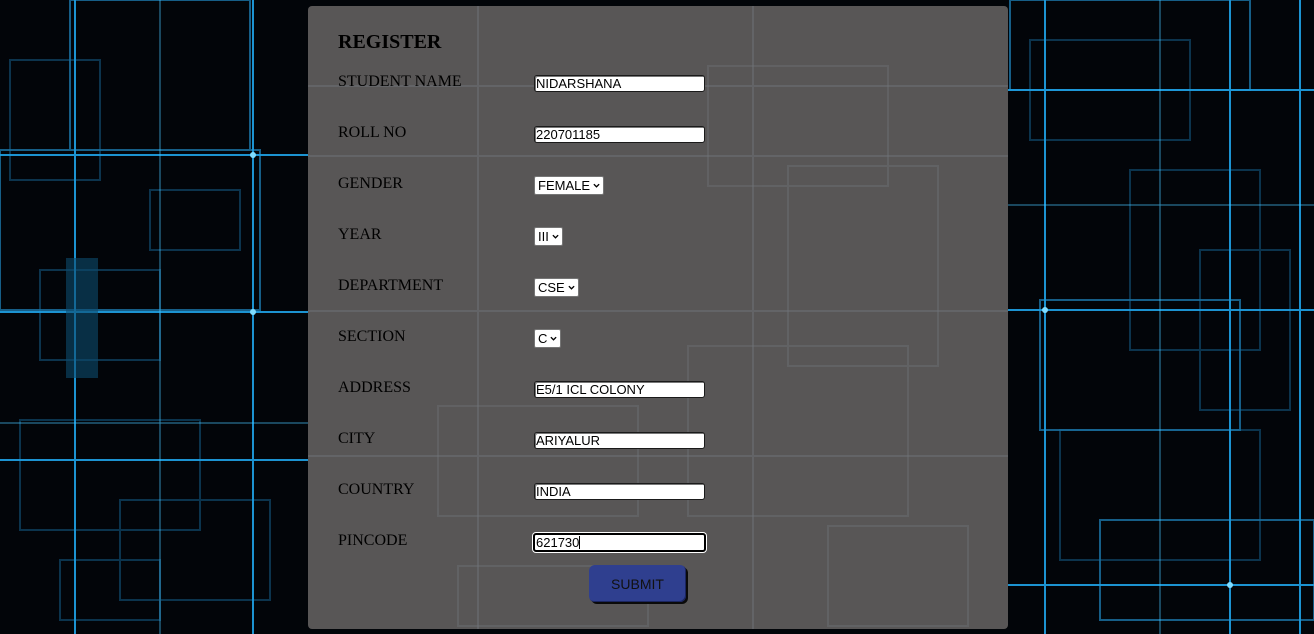 This screenshot has width=1314, height=634. Describe the element at coordinates (360, 234) in the screenshot. I see `year-label: YEAR` at that location.